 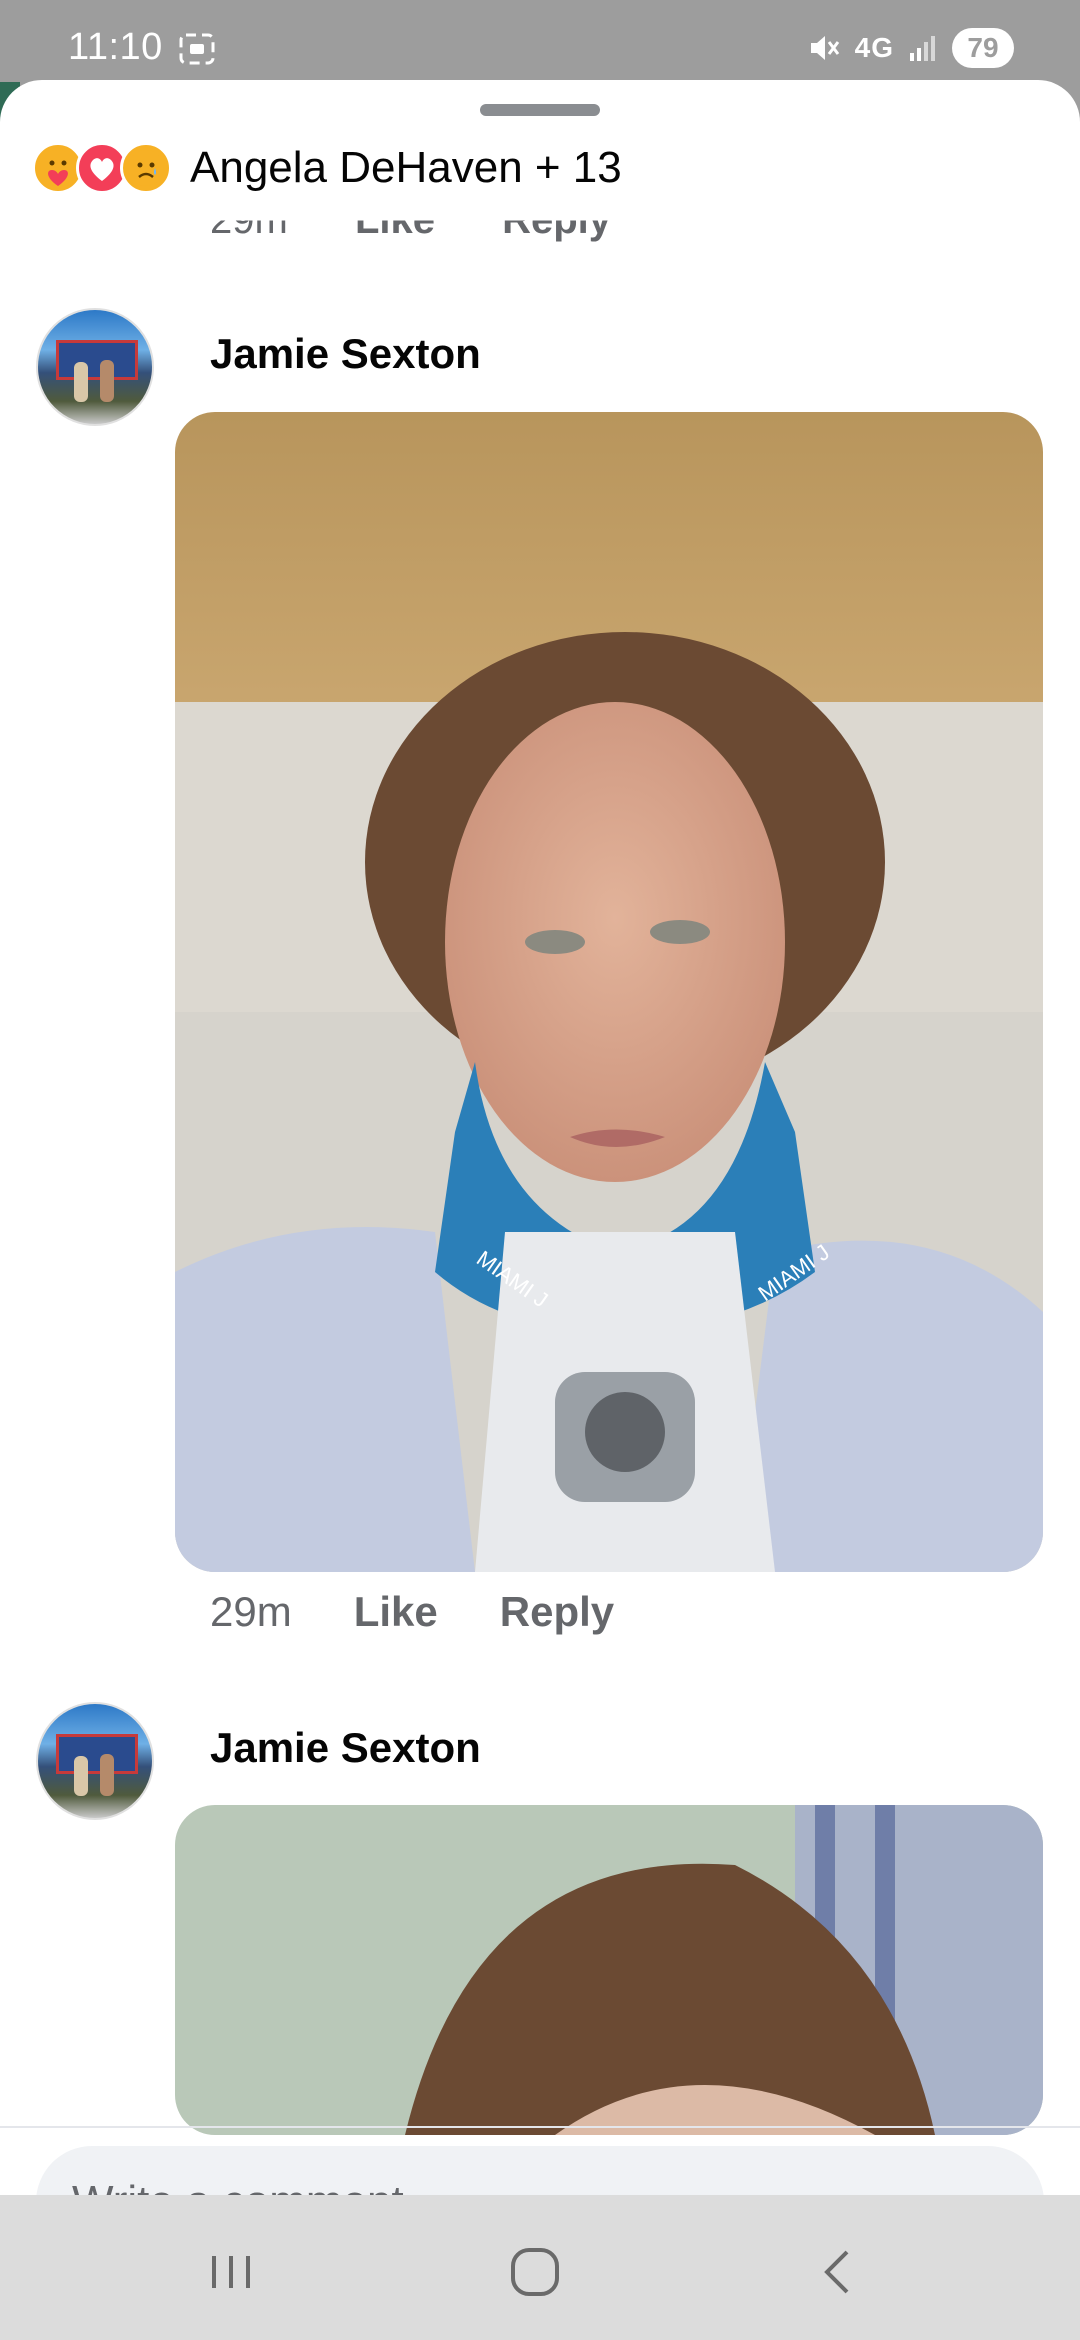 I want to click on previous-comment-reply-button: Reply, so click(x=556, y=232).